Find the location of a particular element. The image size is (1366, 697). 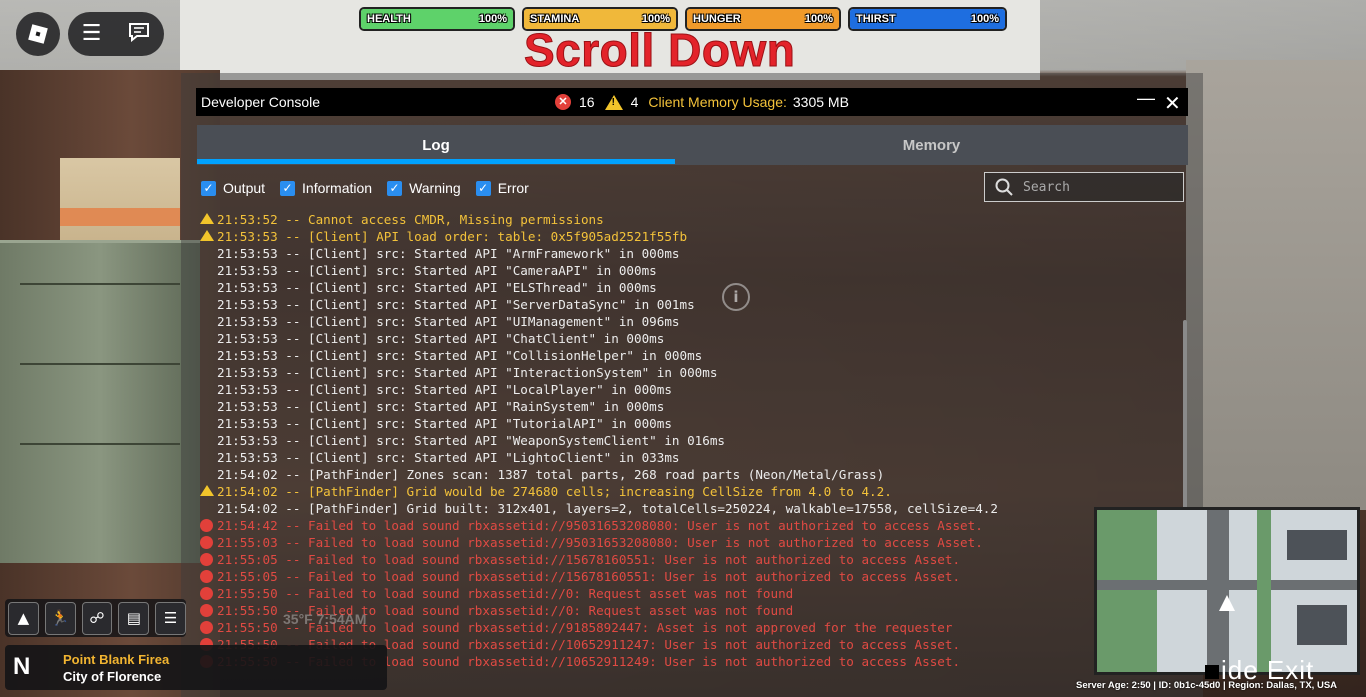

filter-warning: ✓ Warning is located at coordinates (424, 188).